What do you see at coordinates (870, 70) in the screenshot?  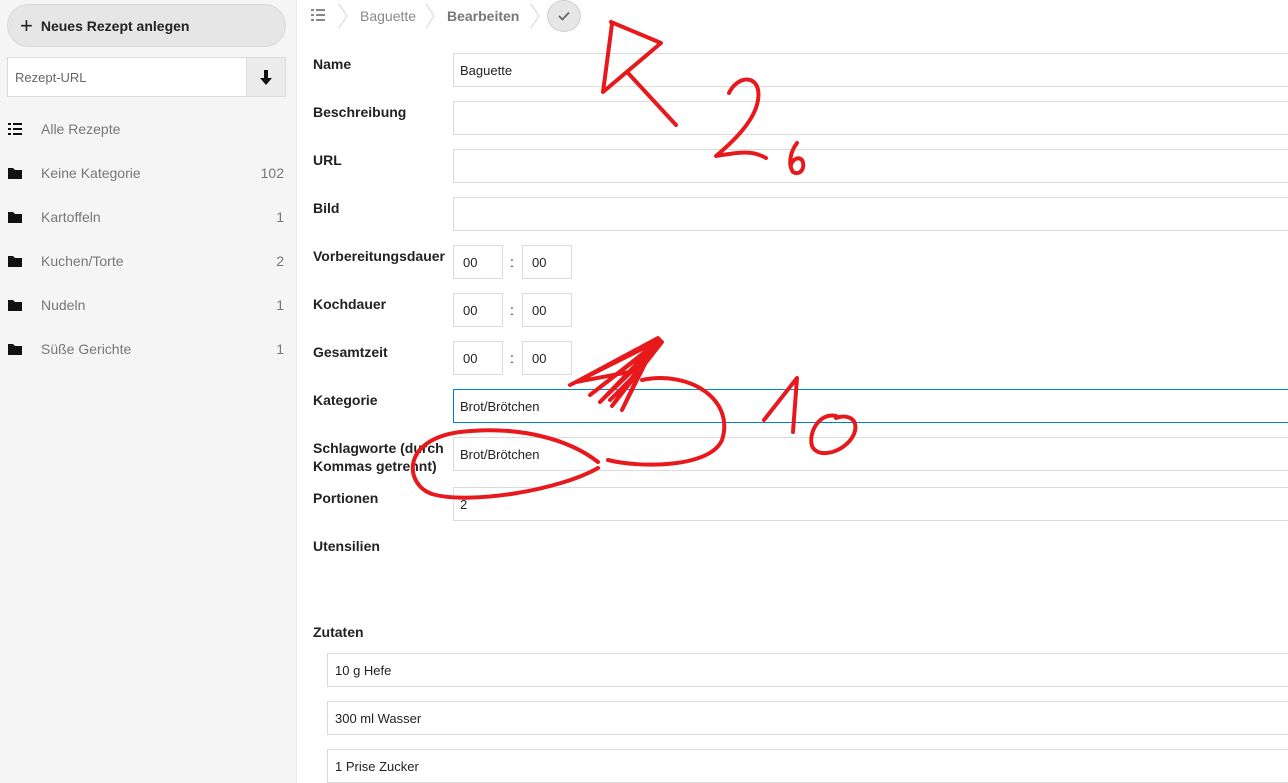 I see `name-input` at bounding box center [870, 70].